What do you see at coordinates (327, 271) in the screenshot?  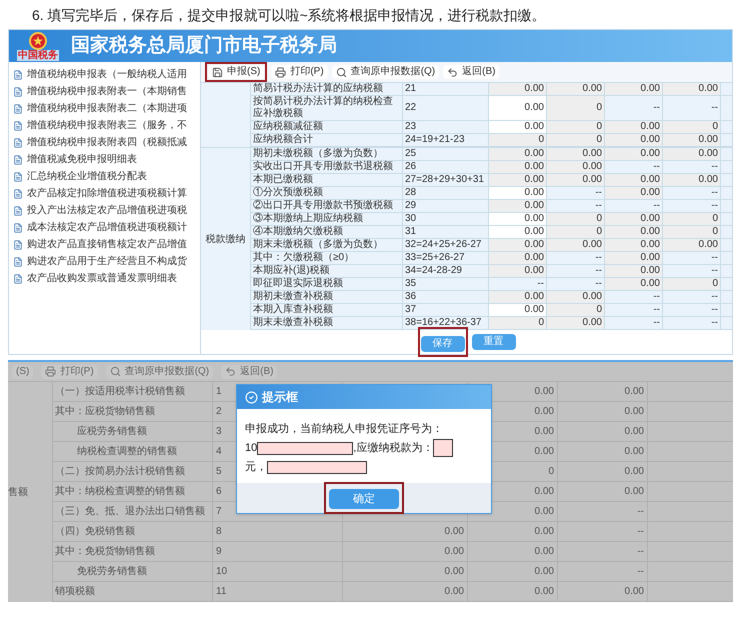 I see `row-label: 本期应补(退)税额` at bounding box center [327, 271].